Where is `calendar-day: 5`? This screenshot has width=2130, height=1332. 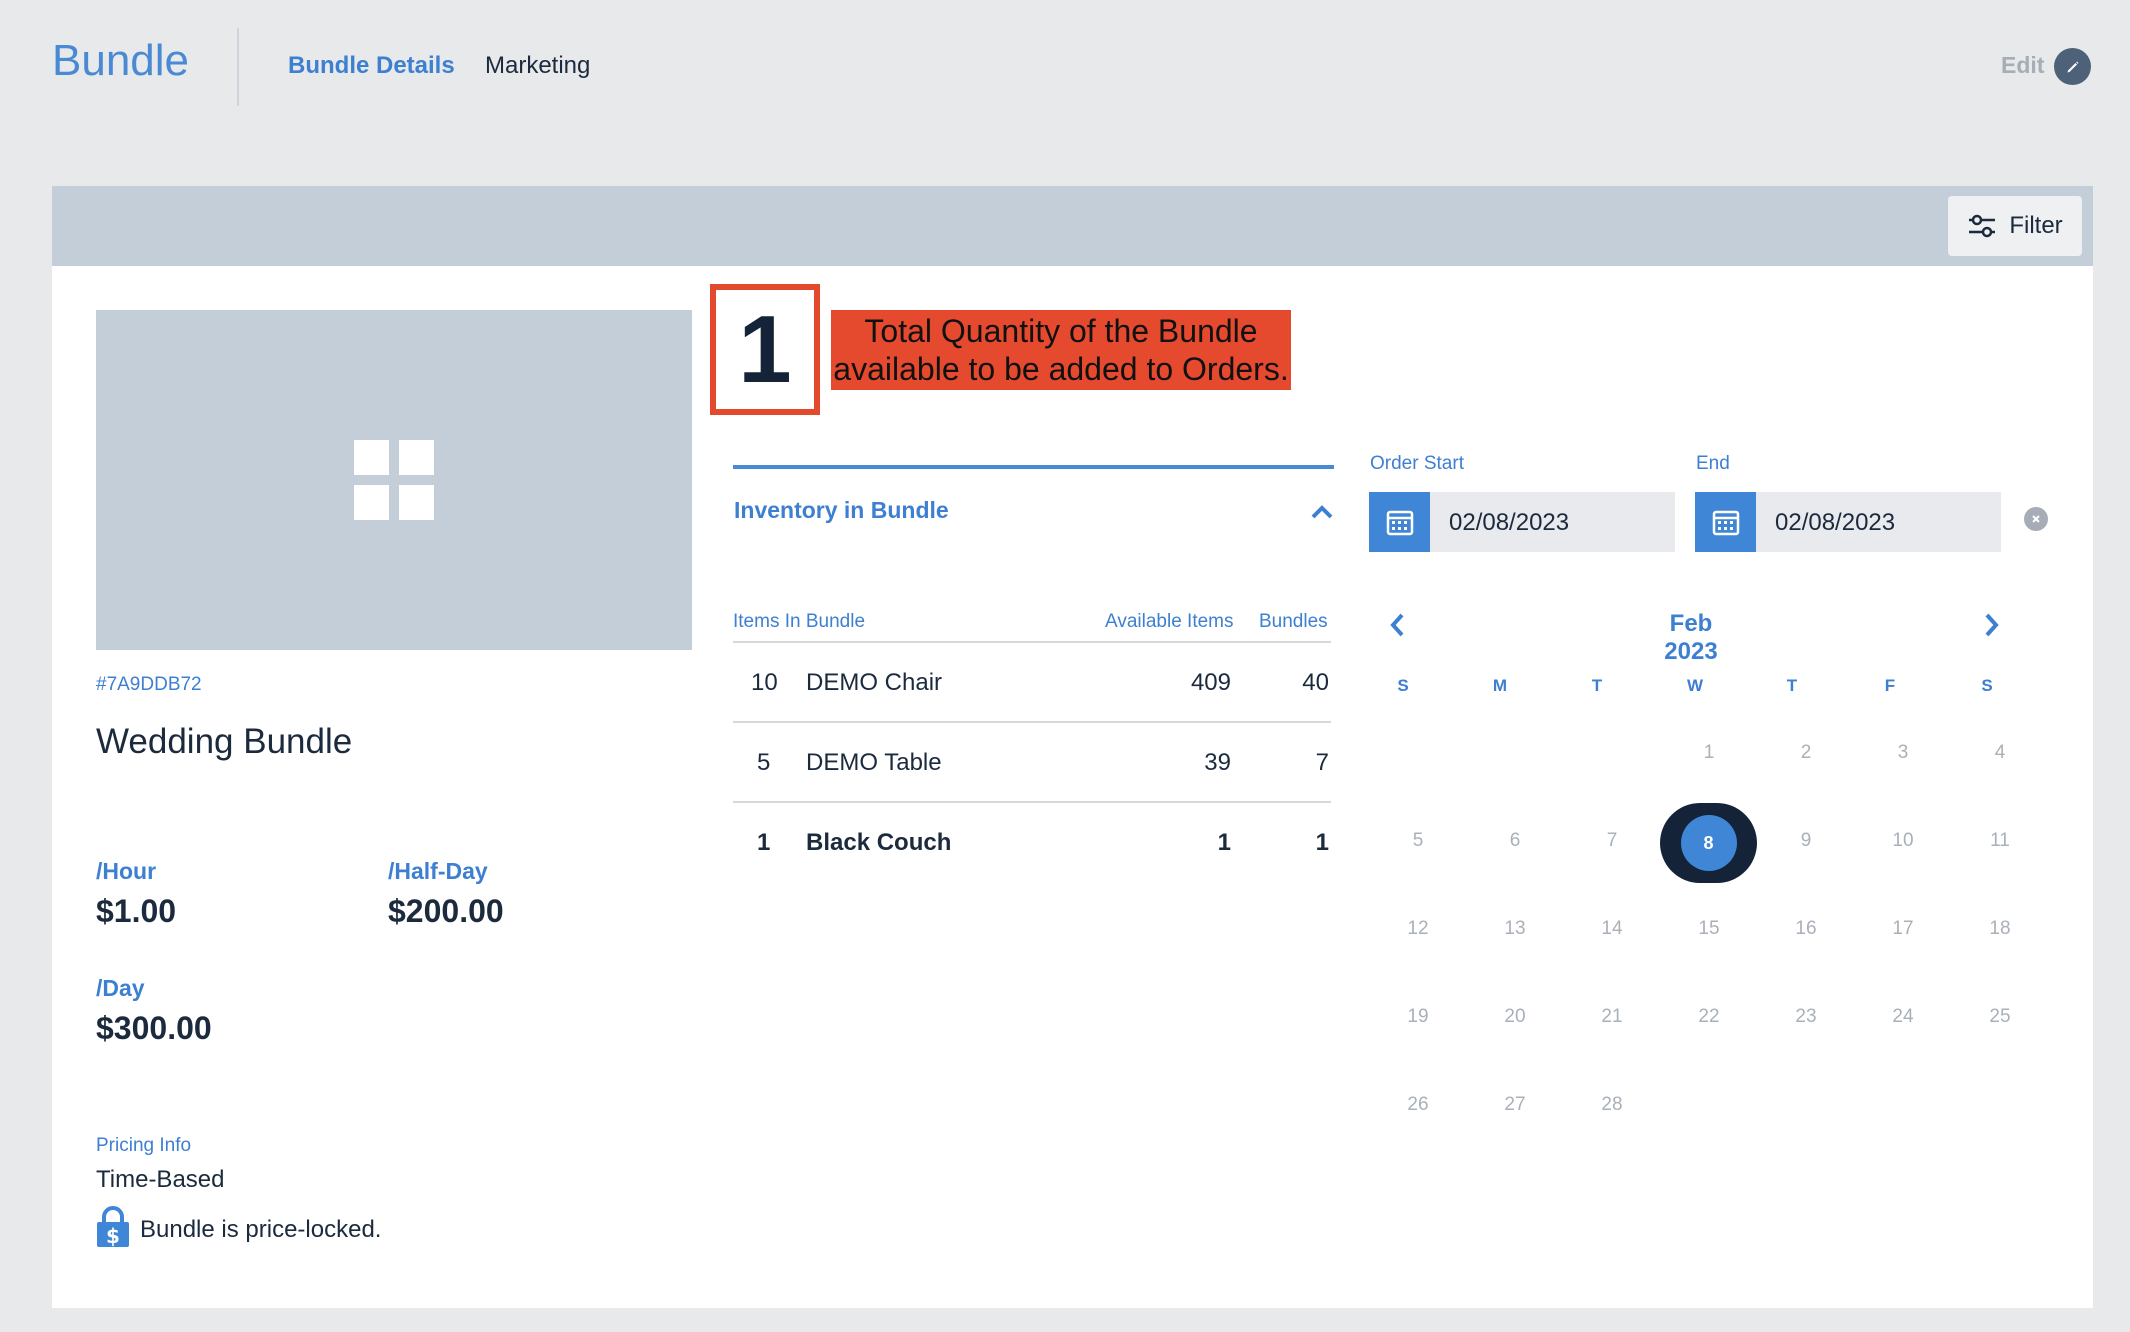 calendar-day: 5 is located at coordinates (1418, 841).